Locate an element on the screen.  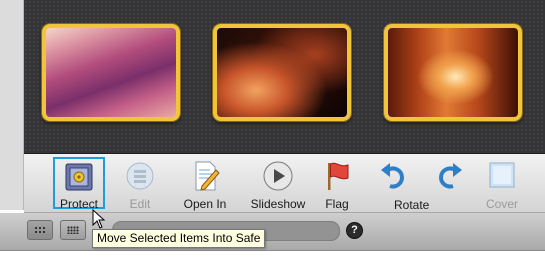
play-icon is located at coordinates (278, 176).